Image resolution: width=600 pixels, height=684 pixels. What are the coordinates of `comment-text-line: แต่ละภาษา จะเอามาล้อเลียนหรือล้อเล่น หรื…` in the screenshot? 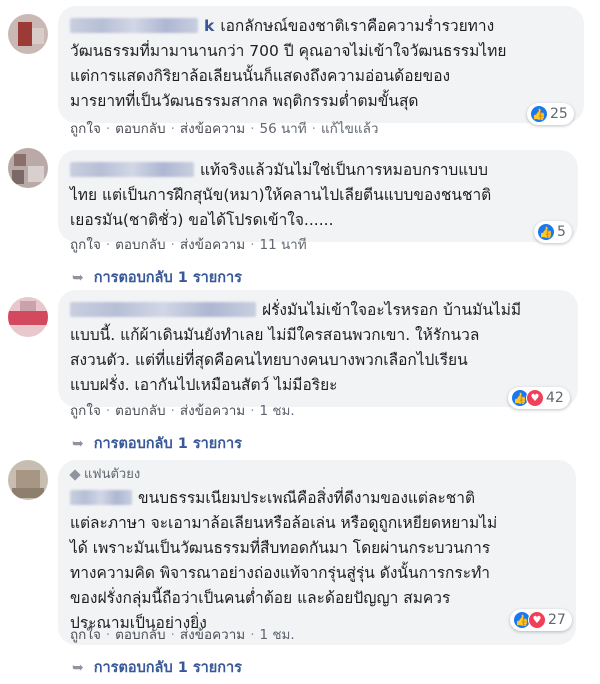 It's located at (284, 523).